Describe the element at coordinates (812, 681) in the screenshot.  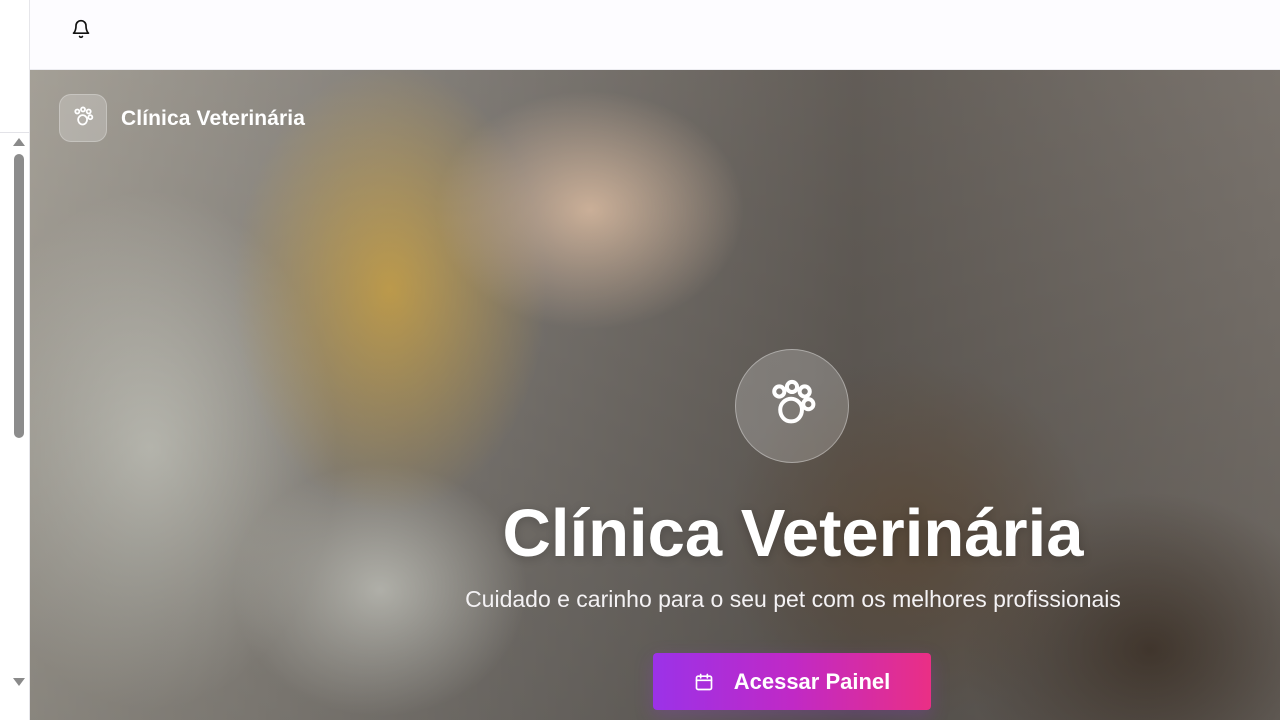
I see `access-dashboard-label: Acessar Painel` at that location.